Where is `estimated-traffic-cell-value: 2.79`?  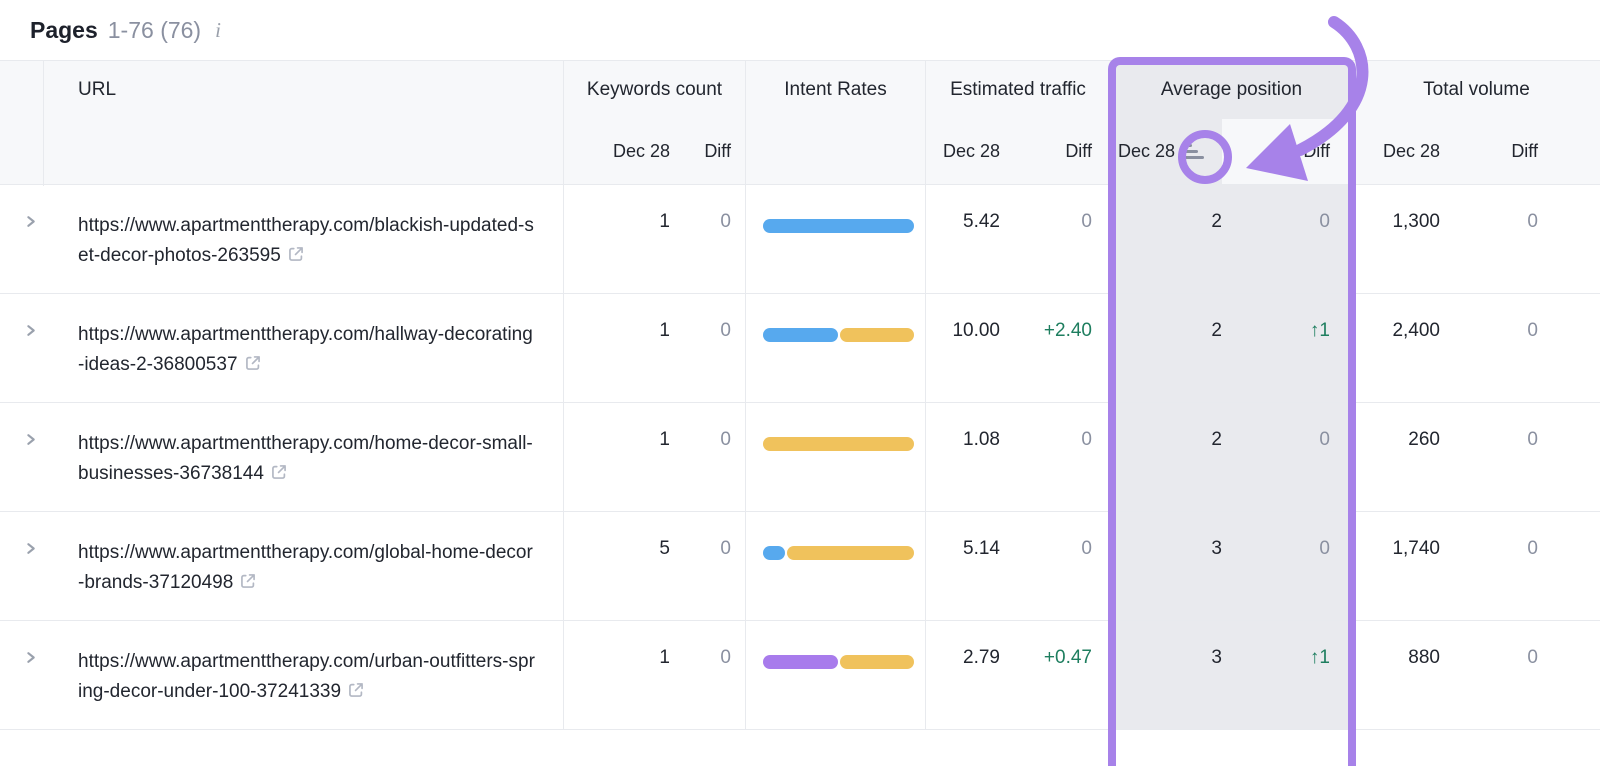 estimated-traffic-cell-value: 2.79 is located at coordinates (981, 657).